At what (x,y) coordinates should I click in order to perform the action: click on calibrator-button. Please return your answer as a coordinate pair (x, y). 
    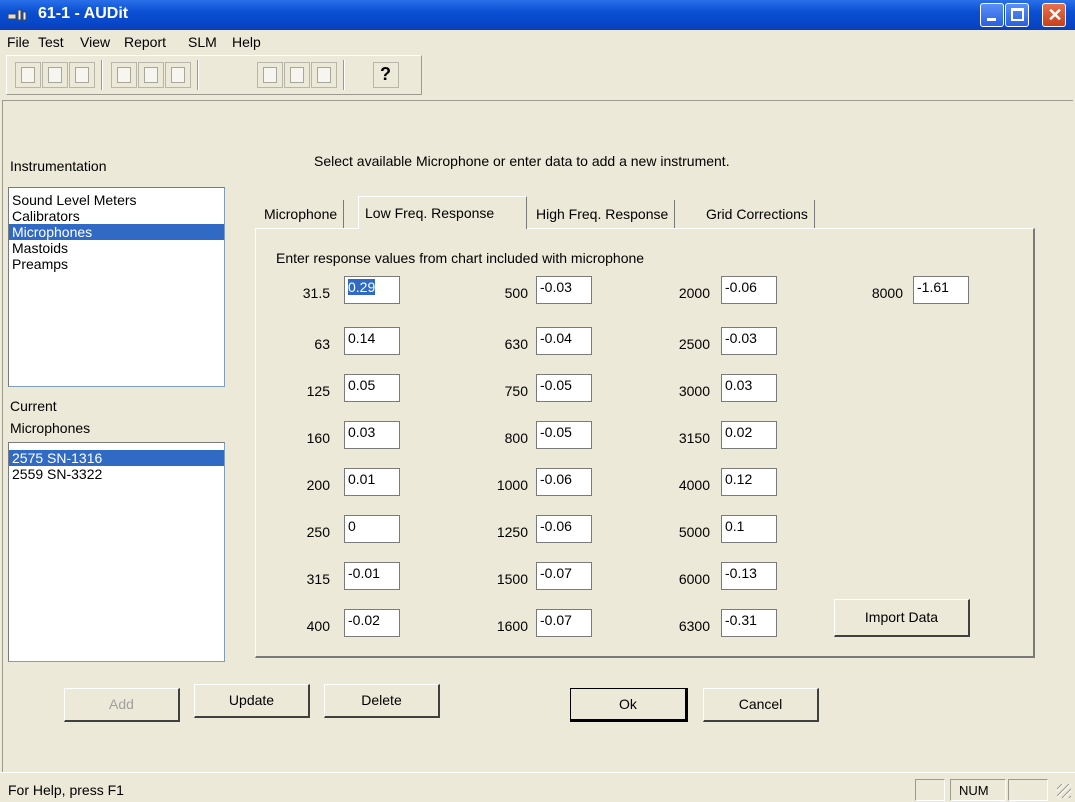
    Looking at the image, I should click on (151, 75).